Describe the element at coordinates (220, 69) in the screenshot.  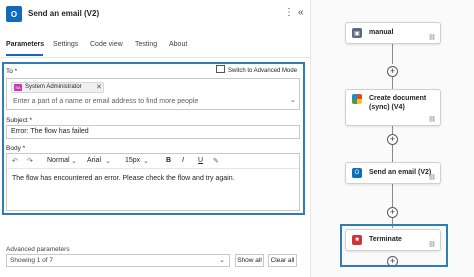
I see `switch-mode-icon` at that location.